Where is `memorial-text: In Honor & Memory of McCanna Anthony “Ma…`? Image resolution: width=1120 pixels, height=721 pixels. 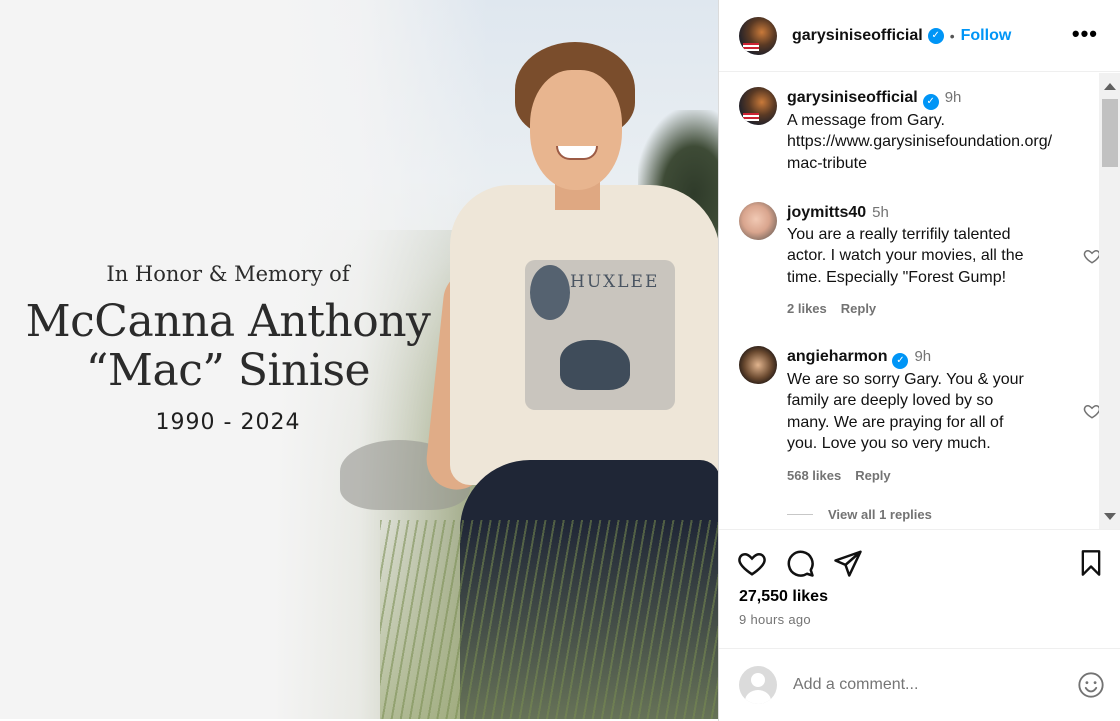 memorial-text: In Honor & Memory of McCanna Anthony “Ma… is located at coordinates (228, 348).